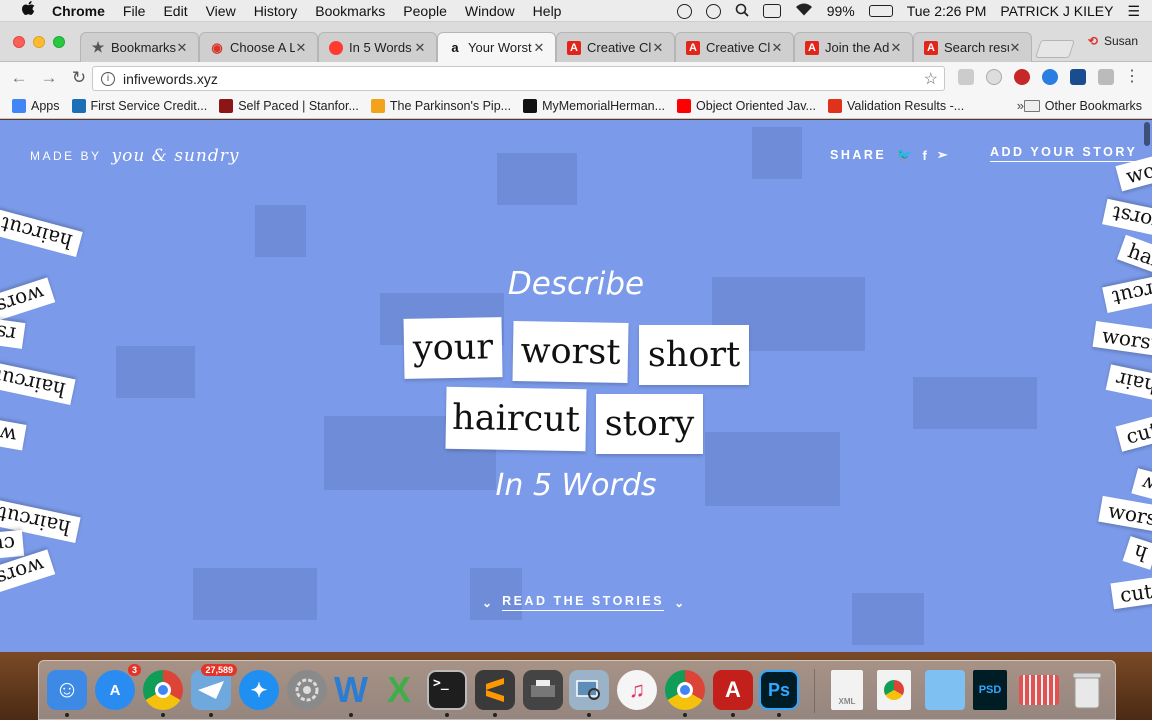 The height and width of the screenshot is (720, 1152). What do you see at coordinates (1039, 690) in the screenshot?
I see `downloads-stack-icon` at bounding box center [1039, 690].